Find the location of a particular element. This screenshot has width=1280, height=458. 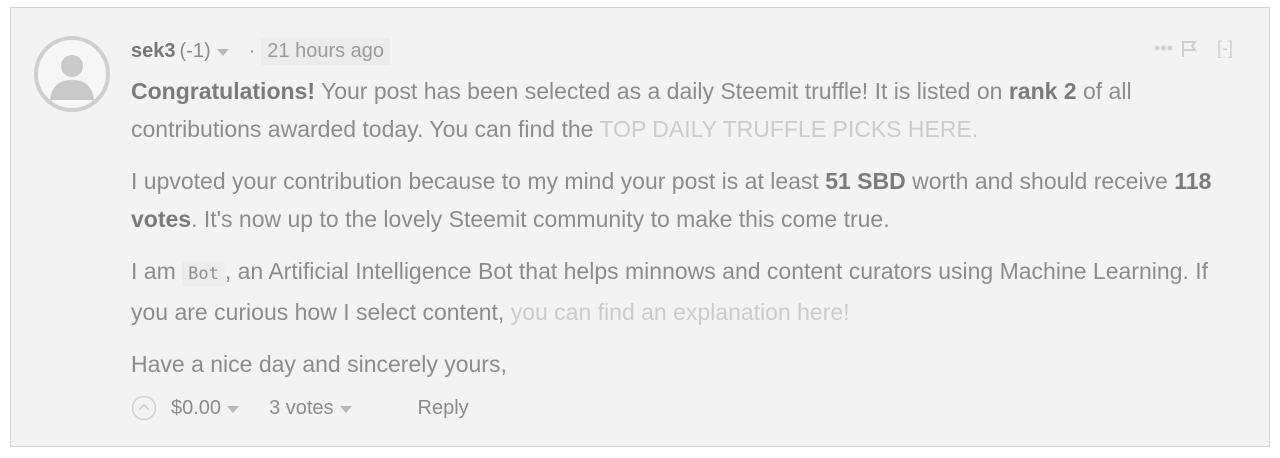

paragraph-signoff: Have a nice day and sincerely yours, is located at coordinates (691, 364).